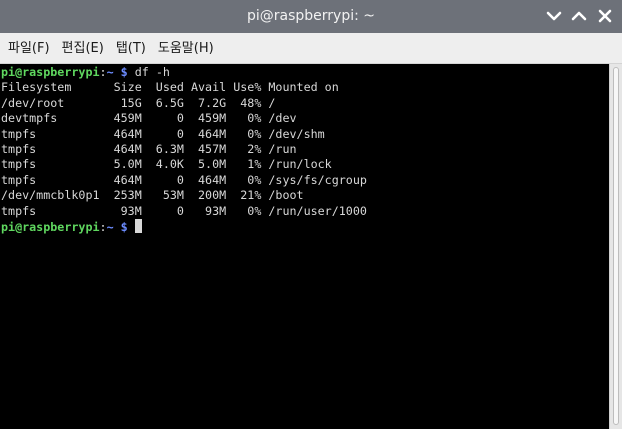  Describe the element at coordinates (305, 72) in the screenshot. I see `command-line: pi@raspberrypi:~ $ df -h` at that location.